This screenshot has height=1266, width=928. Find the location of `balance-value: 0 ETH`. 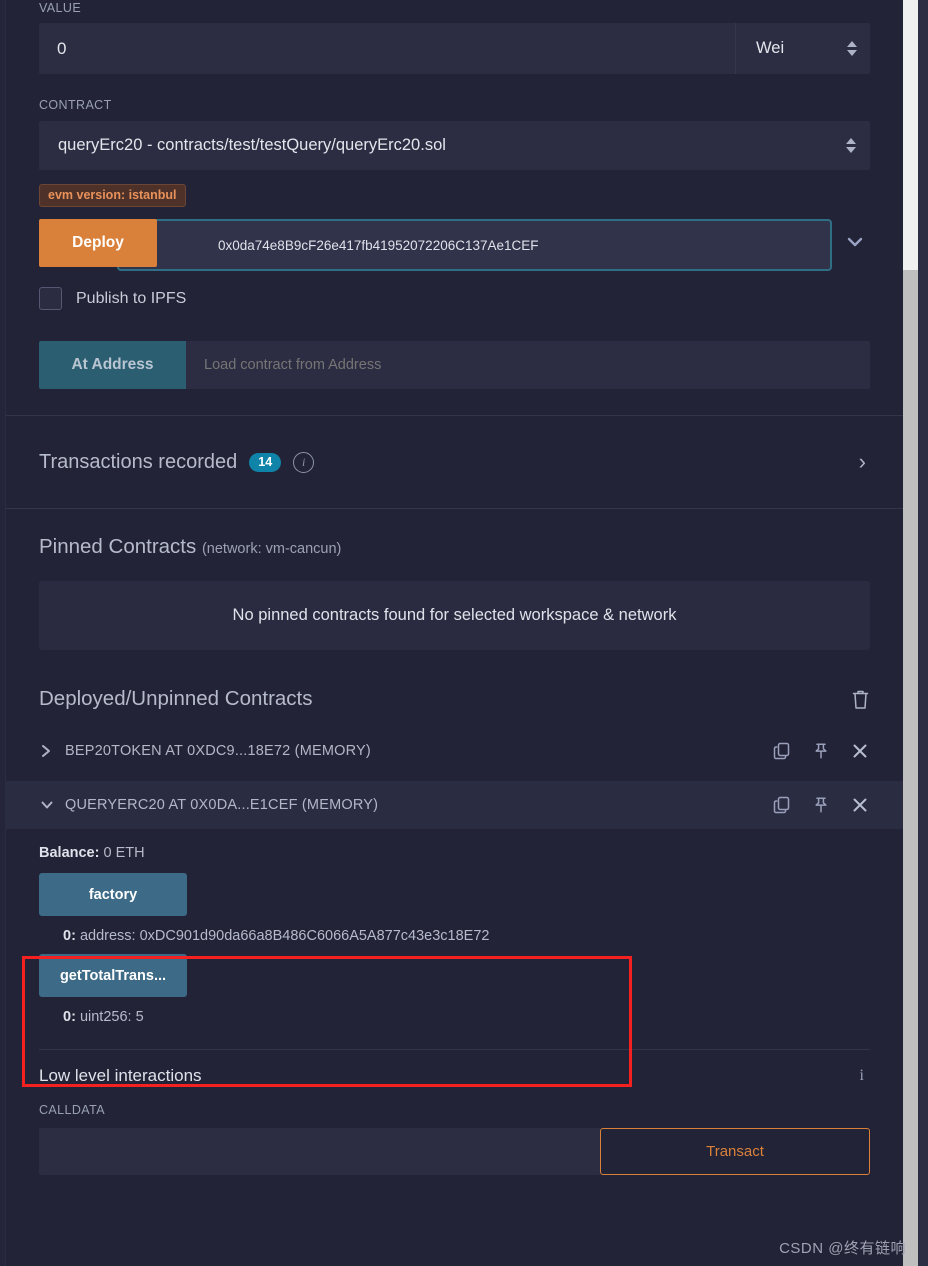

balance-value: 0 ETH is located at coordinates (124, 853).